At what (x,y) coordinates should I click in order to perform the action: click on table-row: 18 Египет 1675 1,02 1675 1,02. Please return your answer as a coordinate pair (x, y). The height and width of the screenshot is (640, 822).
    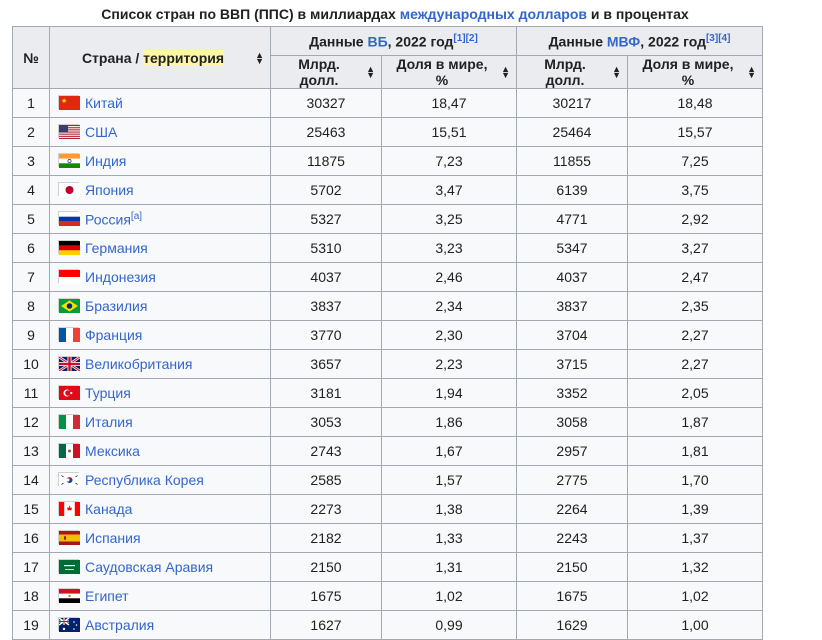
    Looking at the image, I should click on (387, 596).